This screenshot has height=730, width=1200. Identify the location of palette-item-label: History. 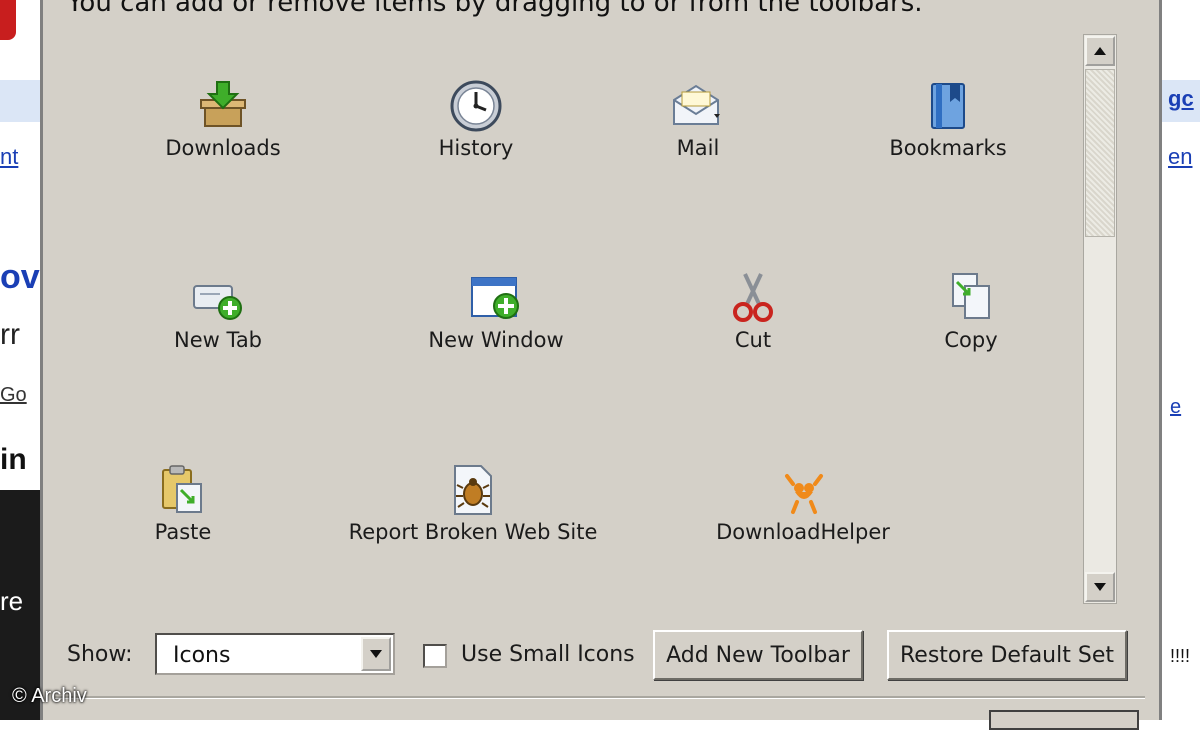
(476, 148).